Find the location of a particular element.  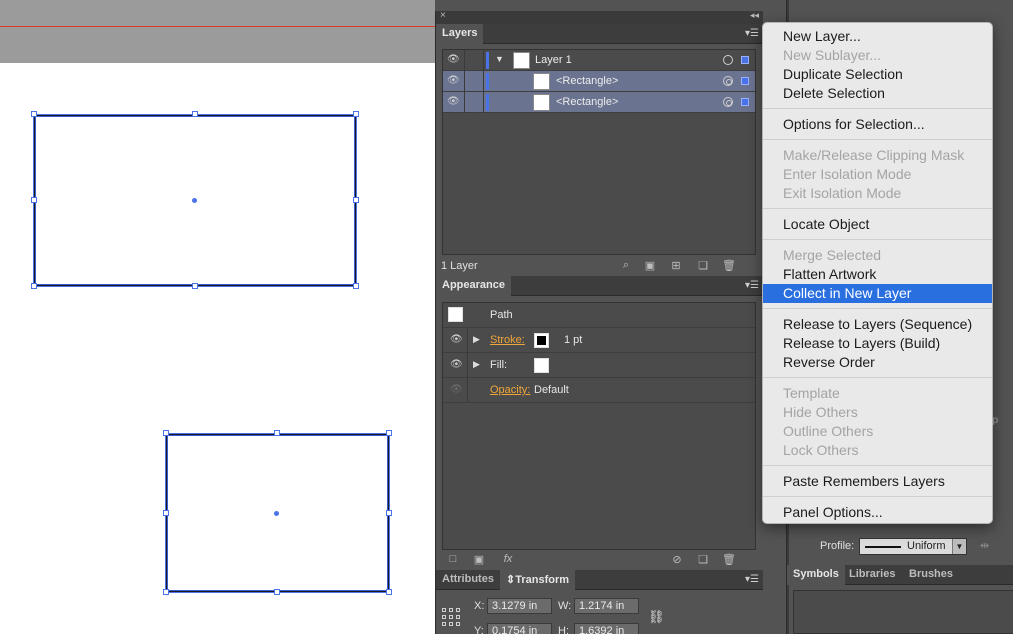

collapse-icon: ◂◂ is located at coordinates (754, 15).